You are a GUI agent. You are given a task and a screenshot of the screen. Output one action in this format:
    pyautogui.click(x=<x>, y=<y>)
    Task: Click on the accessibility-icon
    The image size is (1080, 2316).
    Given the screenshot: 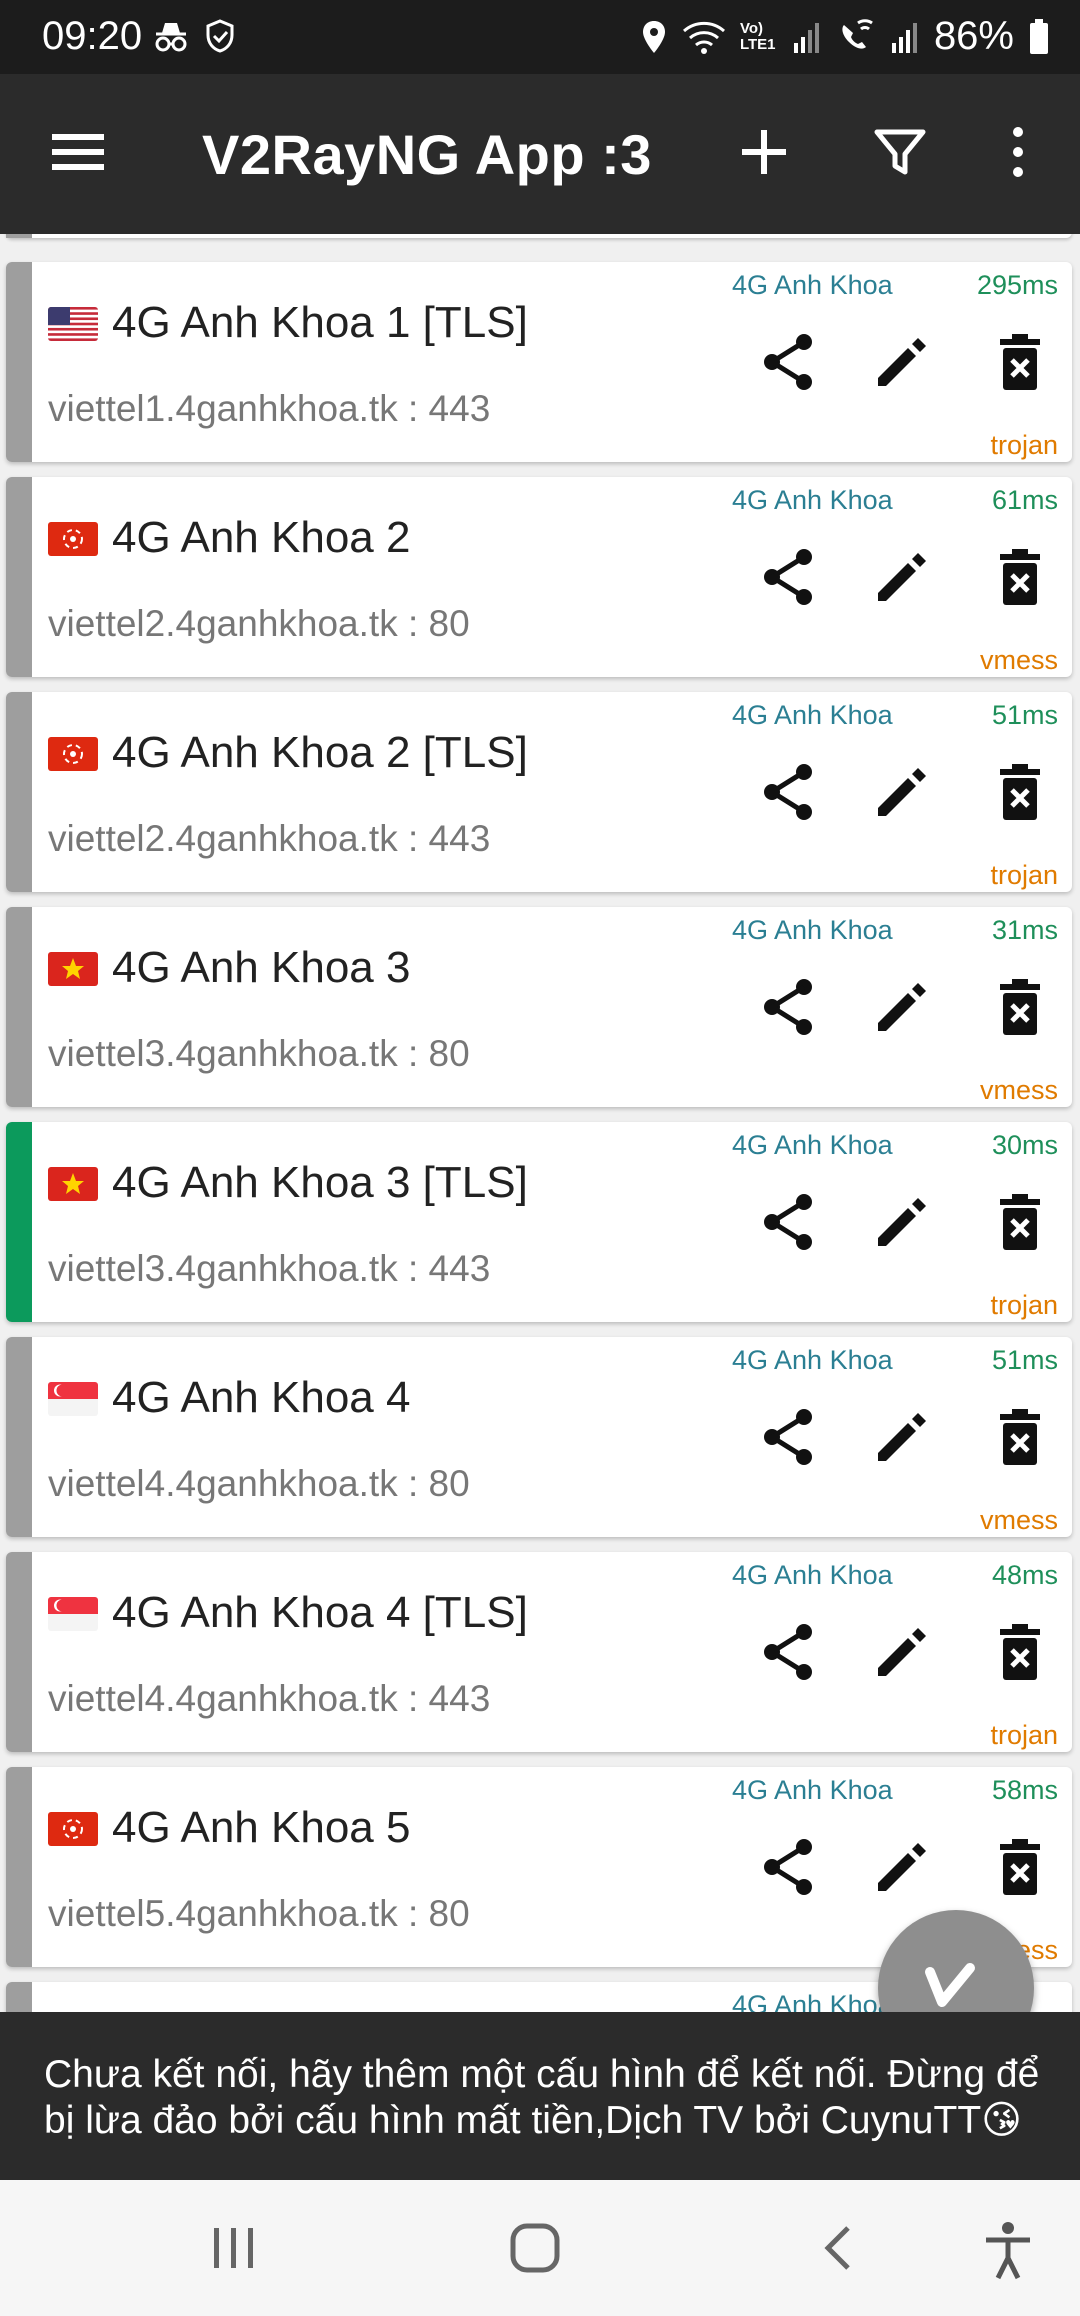 What is the action you would take?
    pyautogui.click(x=1008, y=2252)
    